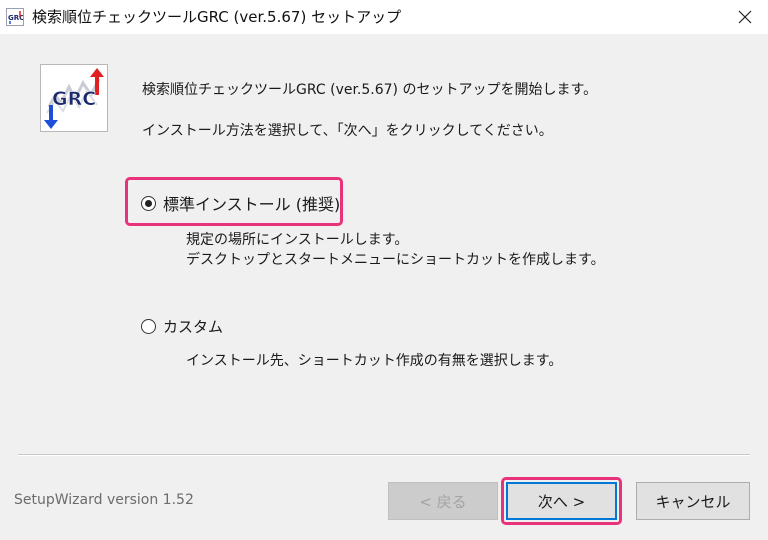 The image size is (768, 540). I want to click on back-button: < 戻る, so click(443, 501).